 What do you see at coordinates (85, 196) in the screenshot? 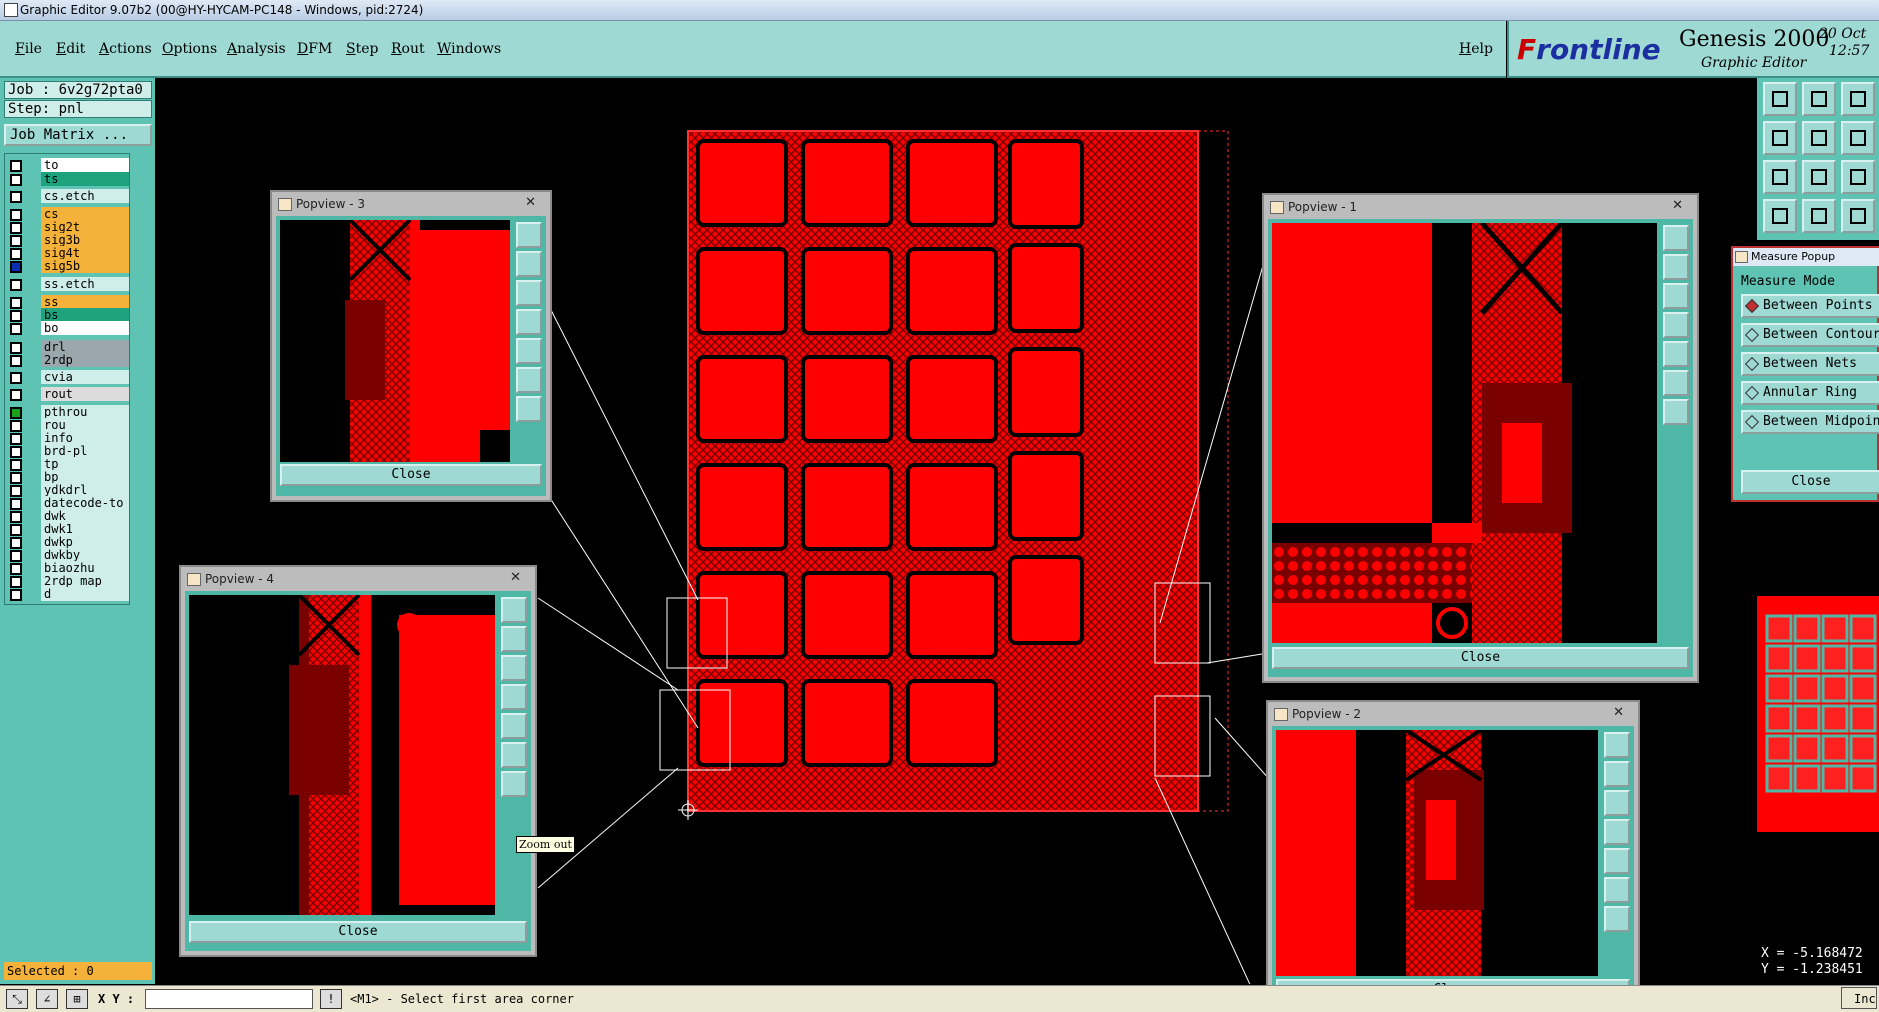
I see `layer-name: cs.etch` at bounding box center [85, 196].